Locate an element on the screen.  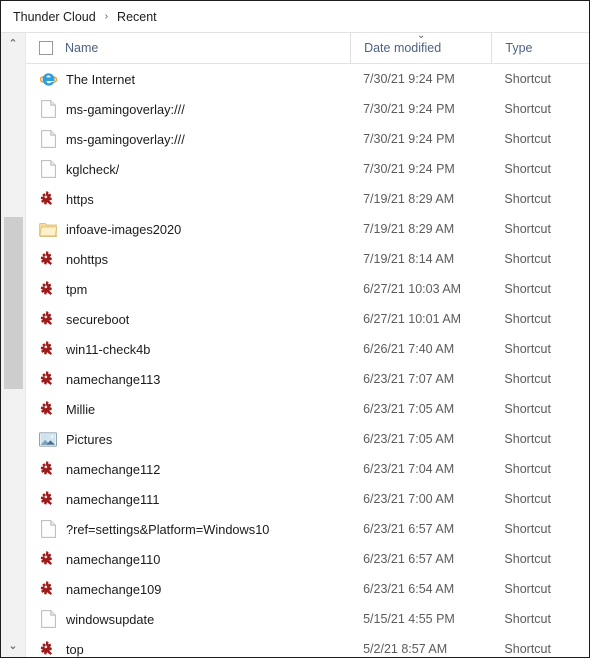
file-list-row: win11-check4b 6/26/21 7:40 AM Shortcut is located at coordinates (307, 349).